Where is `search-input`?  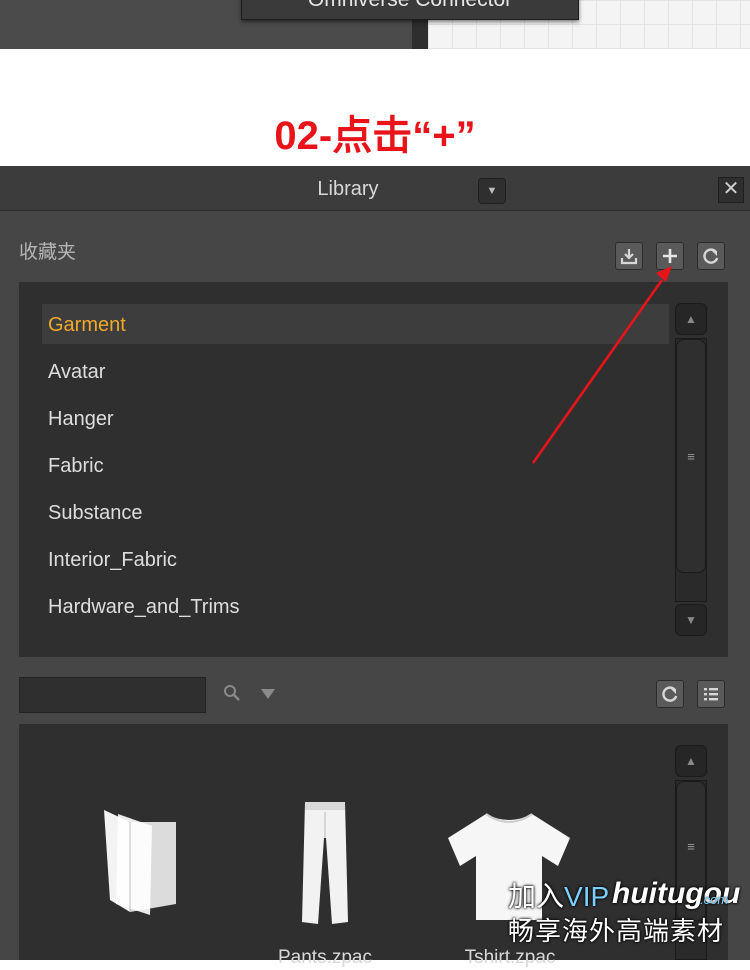 search-input is located at coordinates (112, 695).